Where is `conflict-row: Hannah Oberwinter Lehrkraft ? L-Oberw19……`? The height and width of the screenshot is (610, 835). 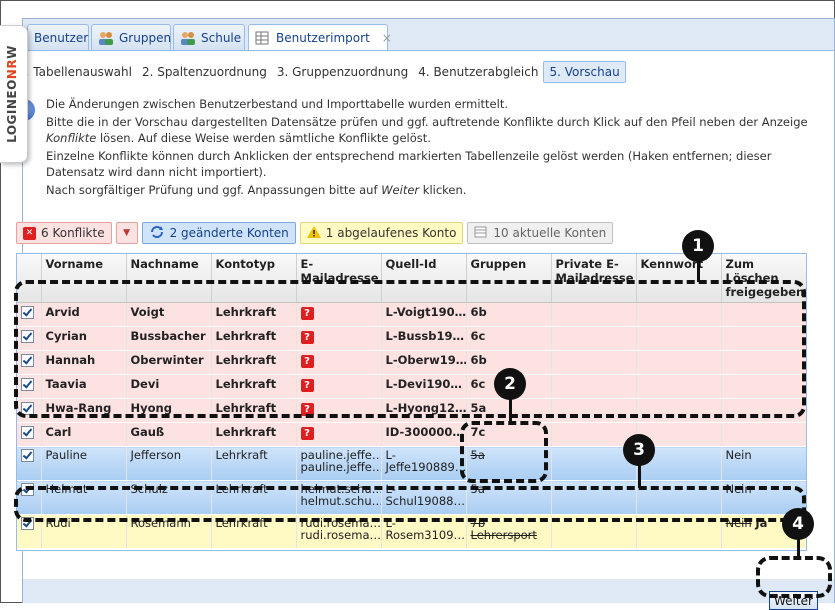
conflict-row: Hannah Oberwinter Lehrkraft ? L-Oberw19…… is located at coordinates (411, 362).